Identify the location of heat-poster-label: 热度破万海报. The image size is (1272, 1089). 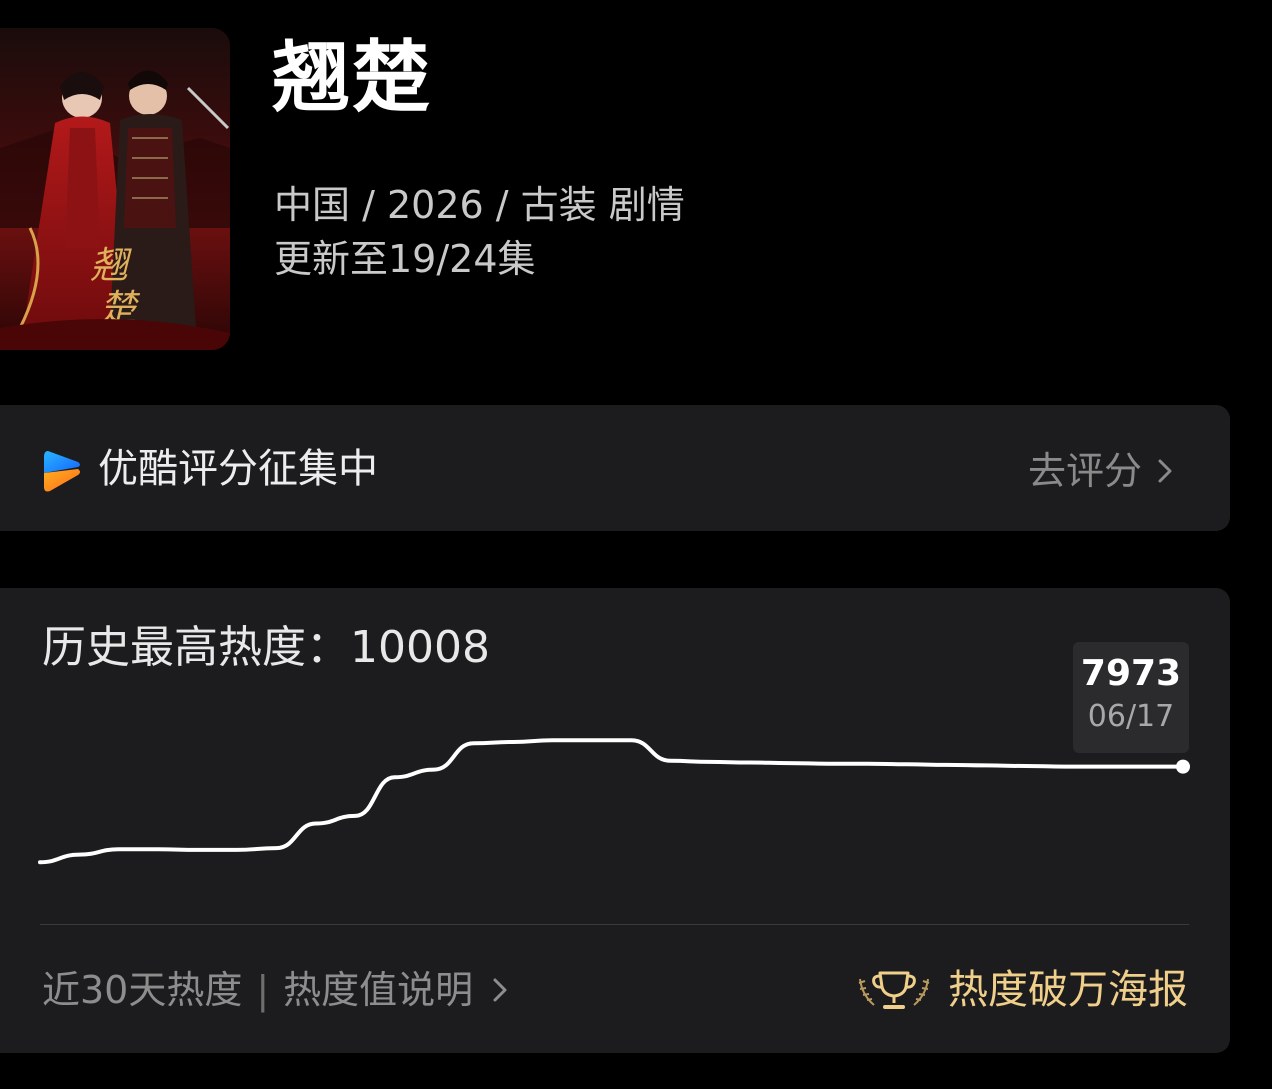
(1068, 990).